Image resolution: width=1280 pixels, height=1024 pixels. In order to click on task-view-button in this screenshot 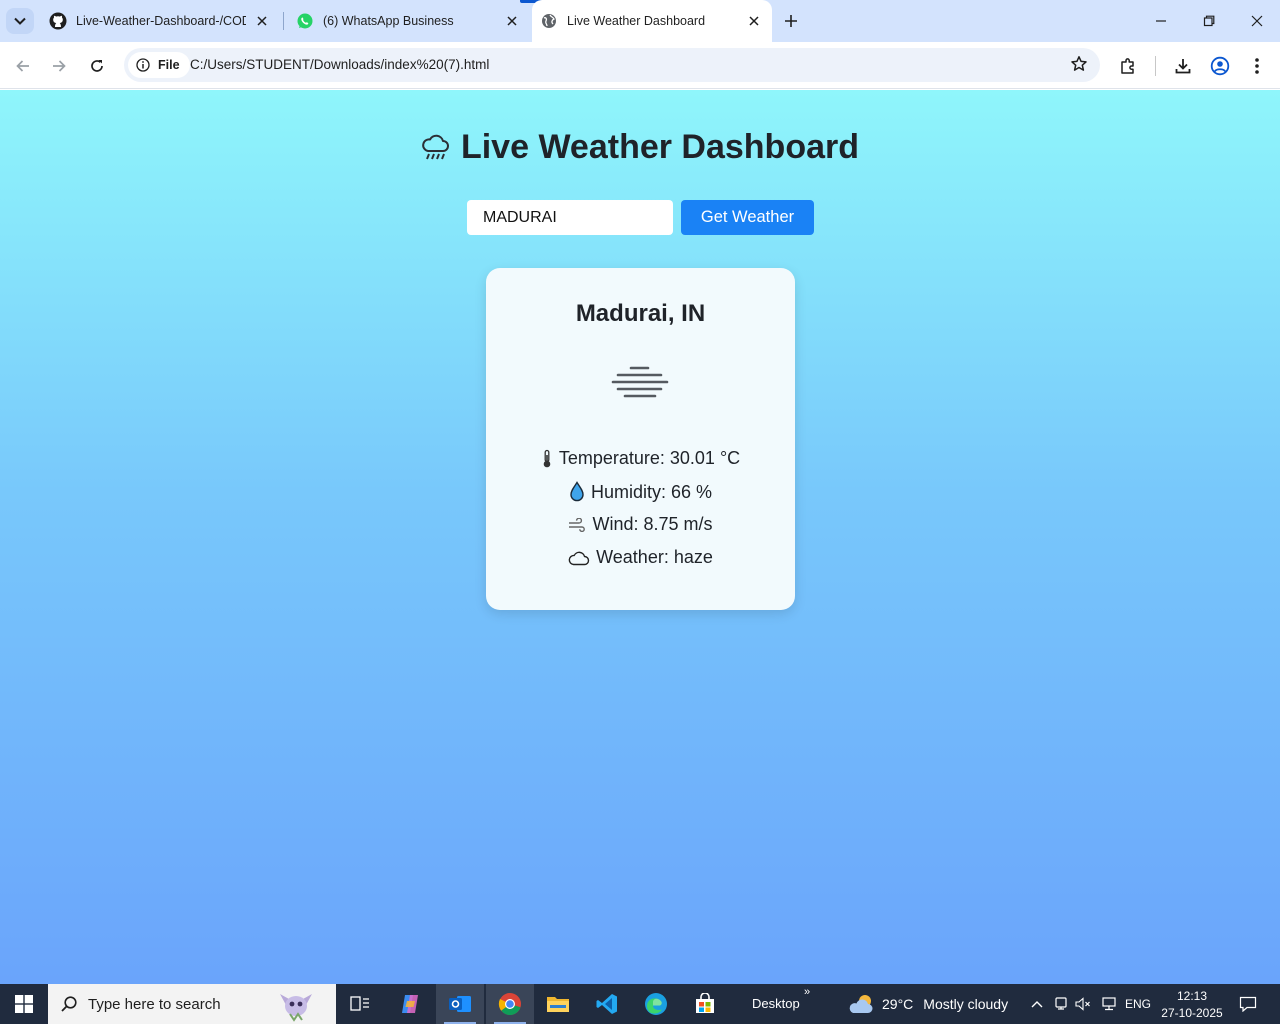, I will do `click(360, 1004)`.